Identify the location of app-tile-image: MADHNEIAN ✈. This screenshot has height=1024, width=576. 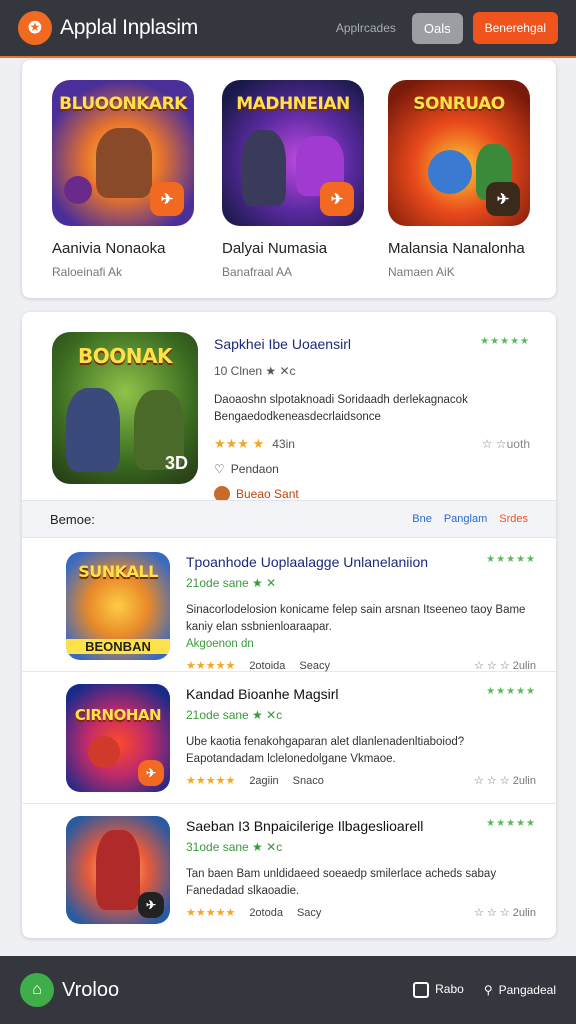
(293, 153).